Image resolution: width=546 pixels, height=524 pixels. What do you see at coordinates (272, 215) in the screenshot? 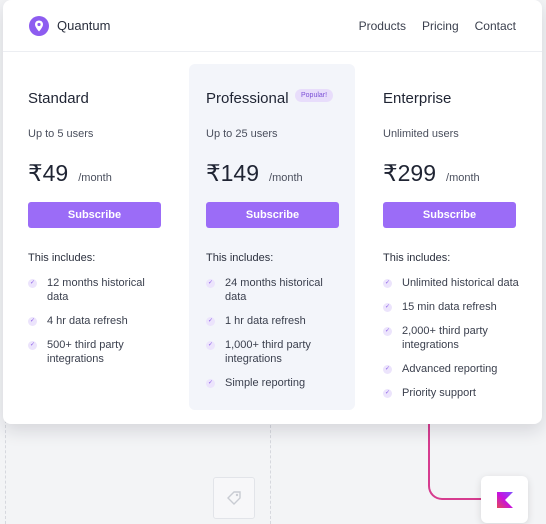
I see `subscribe-professional-button: Subscribe` at bounding box center [272, 215].